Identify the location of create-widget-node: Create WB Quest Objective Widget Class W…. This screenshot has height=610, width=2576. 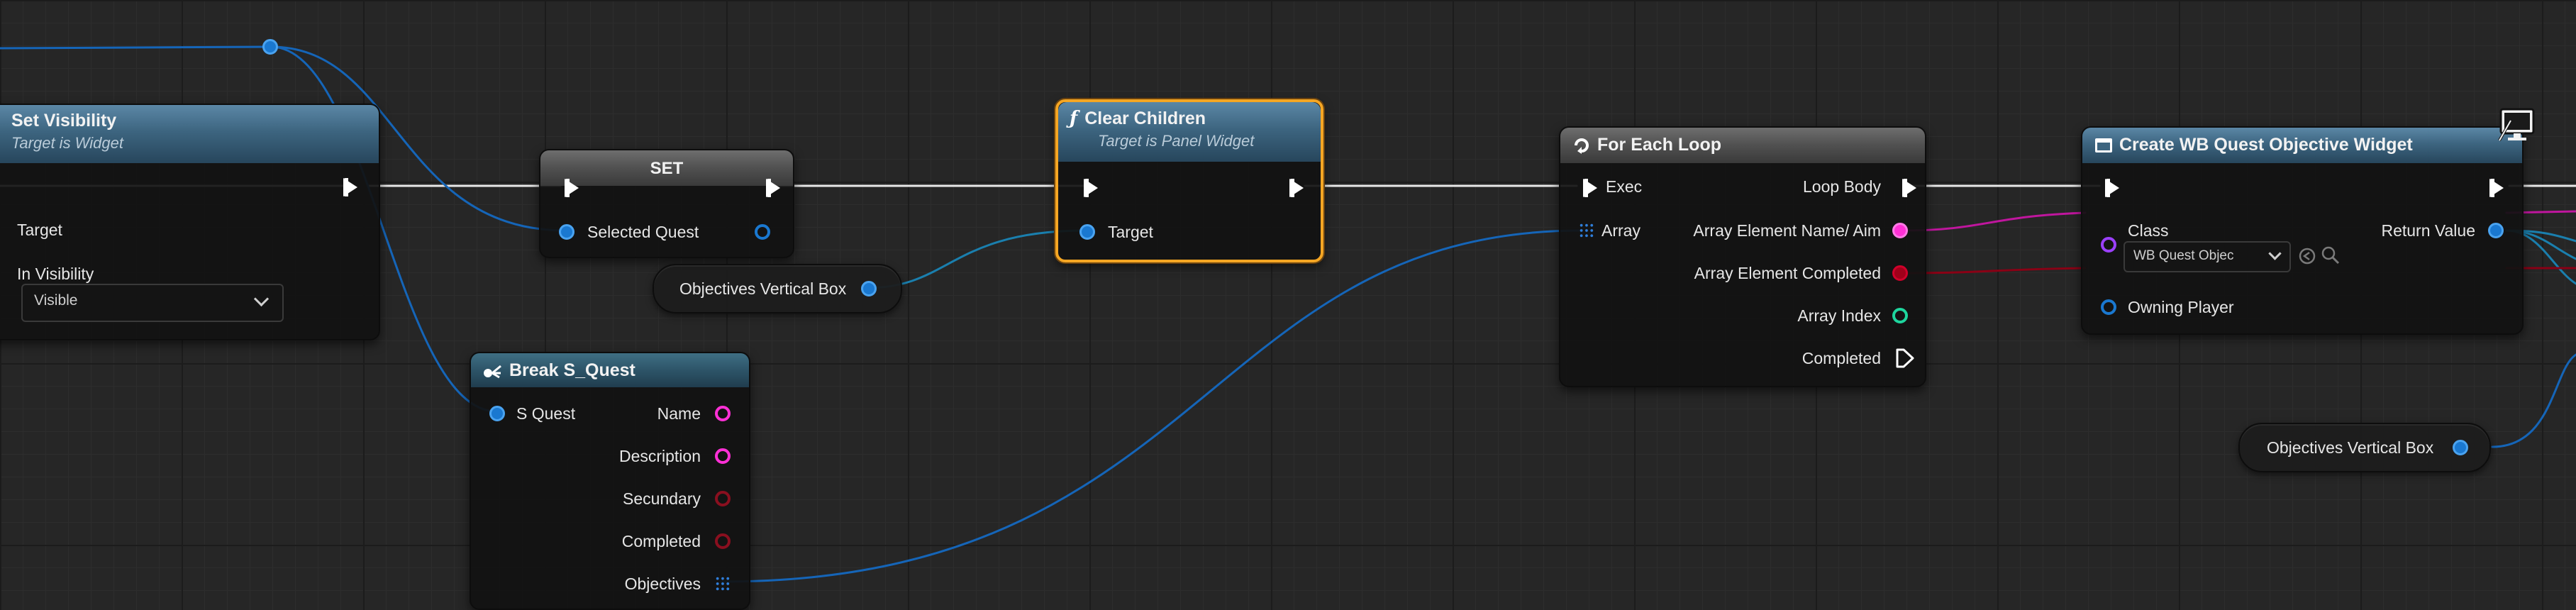
(2302, 230).